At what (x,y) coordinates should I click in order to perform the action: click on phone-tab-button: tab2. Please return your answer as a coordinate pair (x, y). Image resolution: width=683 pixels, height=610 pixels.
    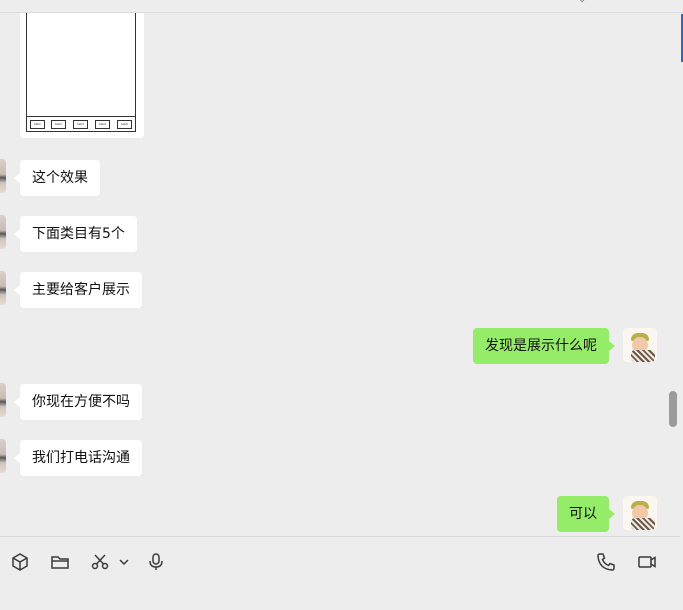
    Looking at the image, I should click on (58, 124).